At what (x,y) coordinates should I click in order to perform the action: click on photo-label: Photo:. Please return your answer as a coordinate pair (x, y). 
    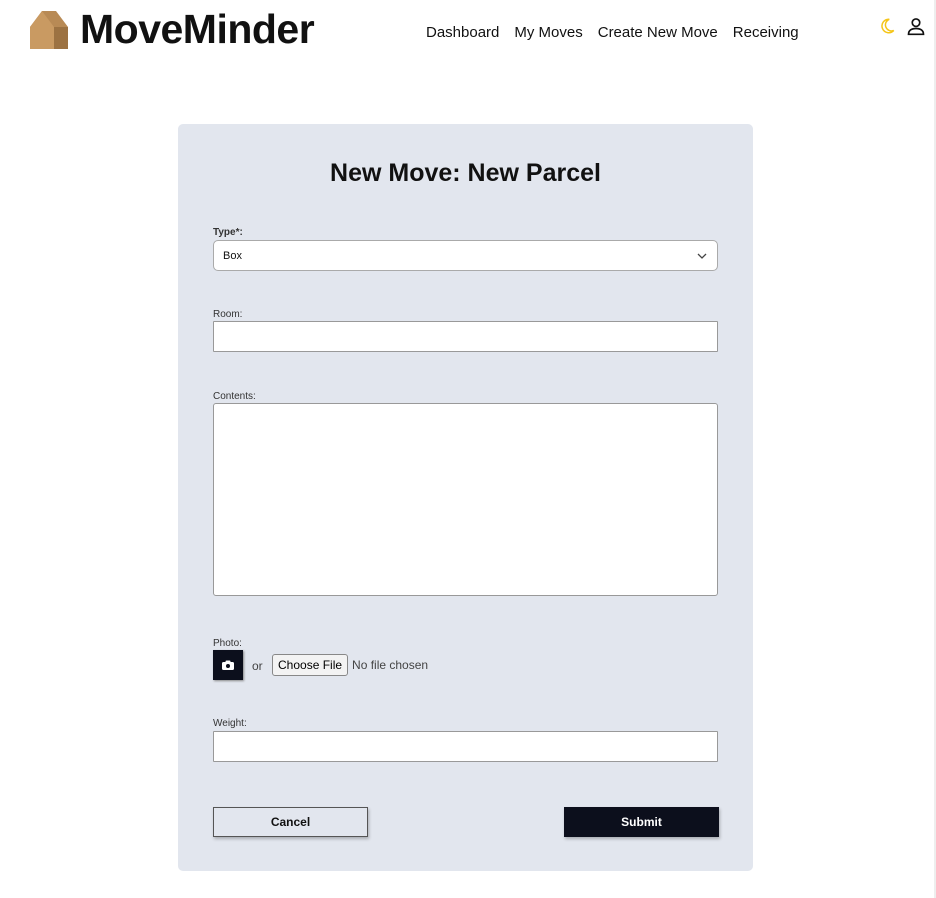
    Looking at the image, I should click on (227, 643).